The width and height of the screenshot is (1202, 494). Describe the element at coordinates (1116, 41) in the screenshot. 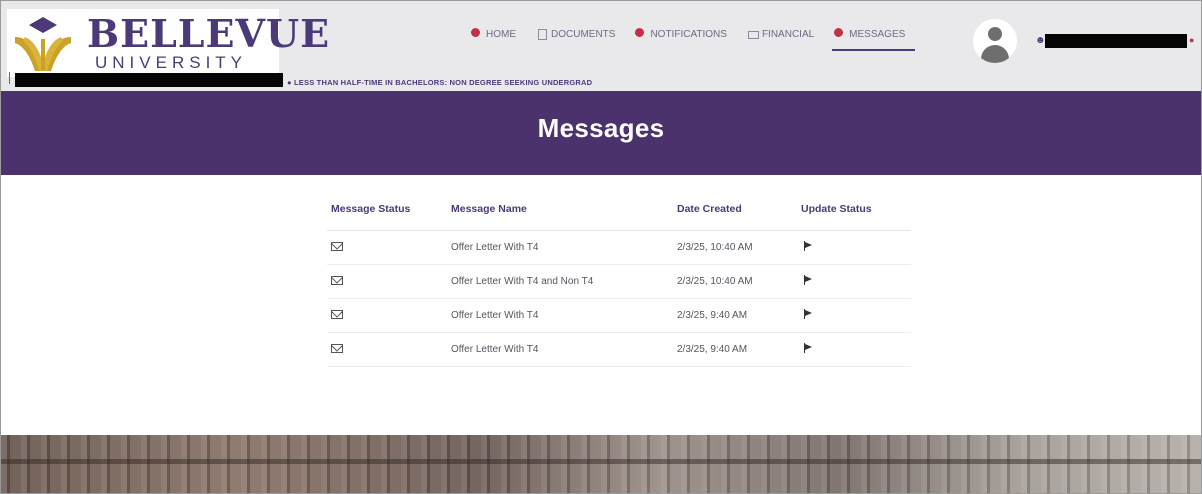

I see `redacted-user-name` at that location.